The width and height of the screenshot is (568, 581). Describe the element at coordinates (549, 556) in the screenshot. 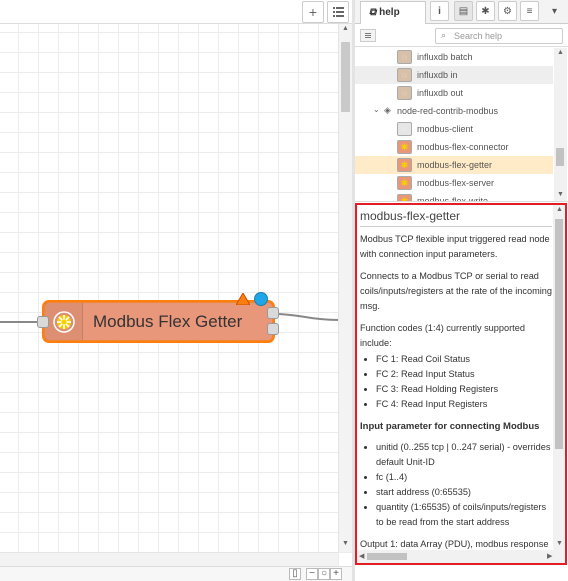

I see `scroll-right-icon: ▶` at that location.